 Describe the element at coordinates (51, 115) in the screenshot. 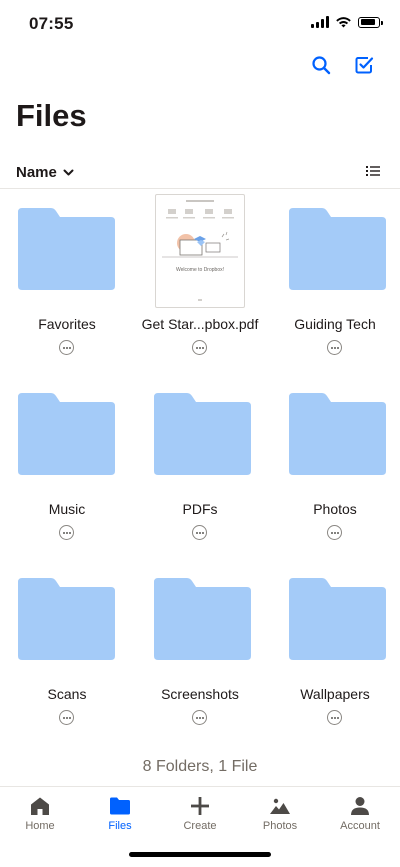

I see `page-title: Files` at that location.